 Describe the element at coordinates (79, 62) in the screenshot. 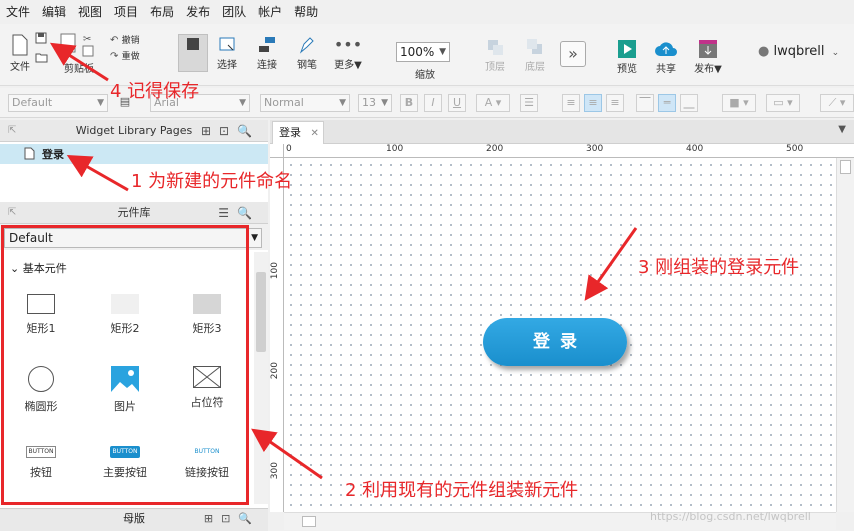

I see `arrow-to-save` at that location.